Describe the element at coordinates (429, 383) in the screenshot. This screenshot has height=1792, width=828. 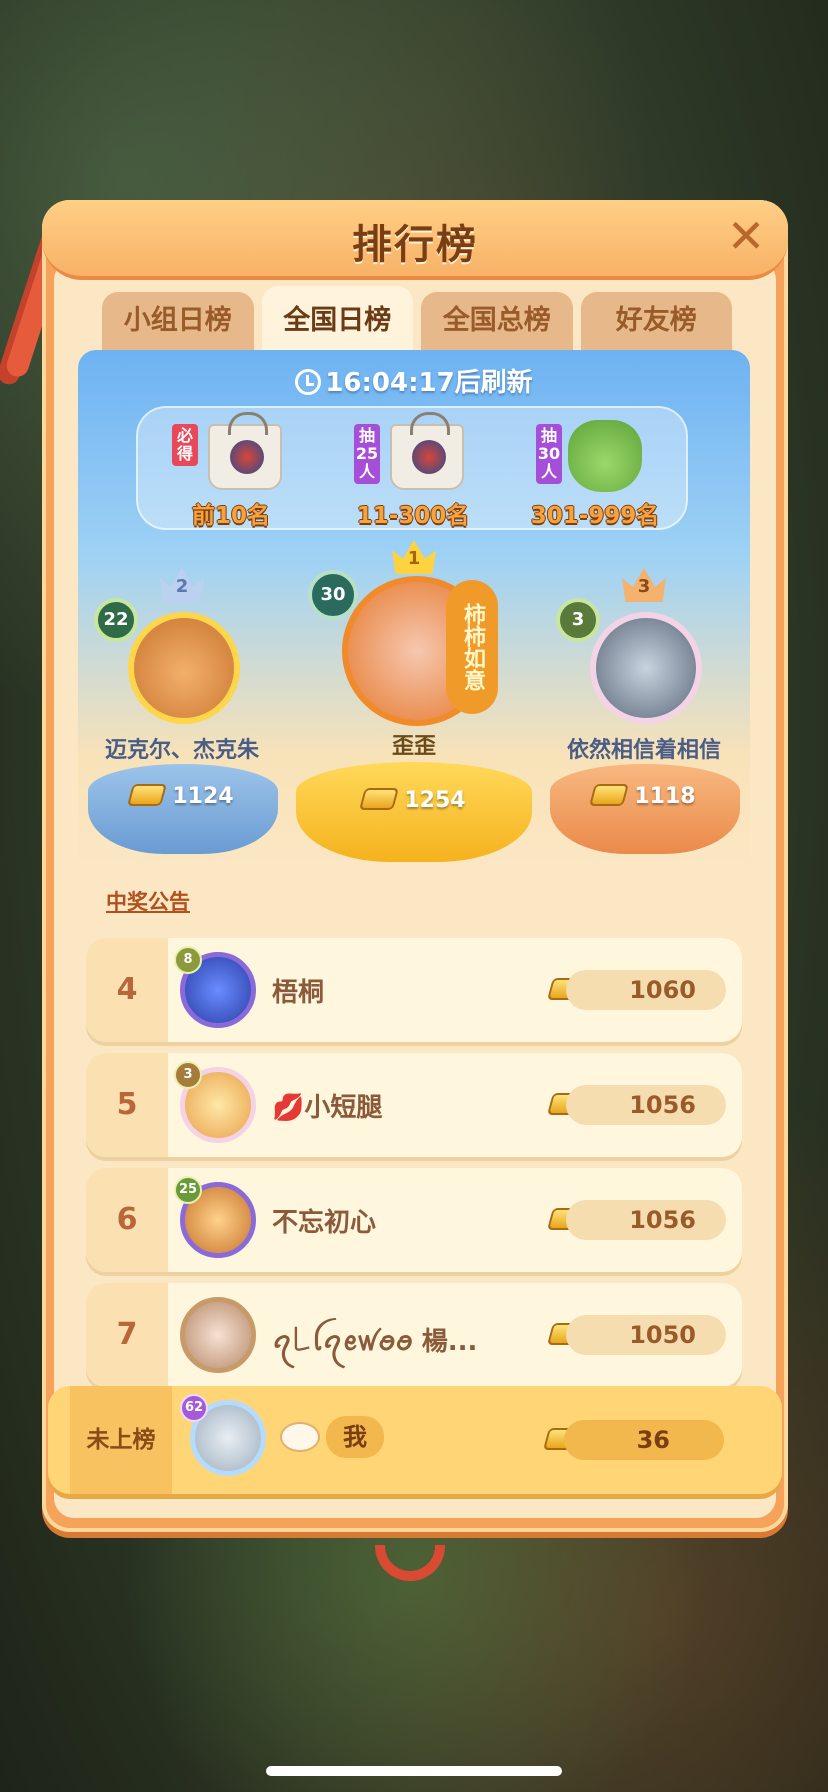
I see `refresh-text: 16:04:17后刷新` at that location.